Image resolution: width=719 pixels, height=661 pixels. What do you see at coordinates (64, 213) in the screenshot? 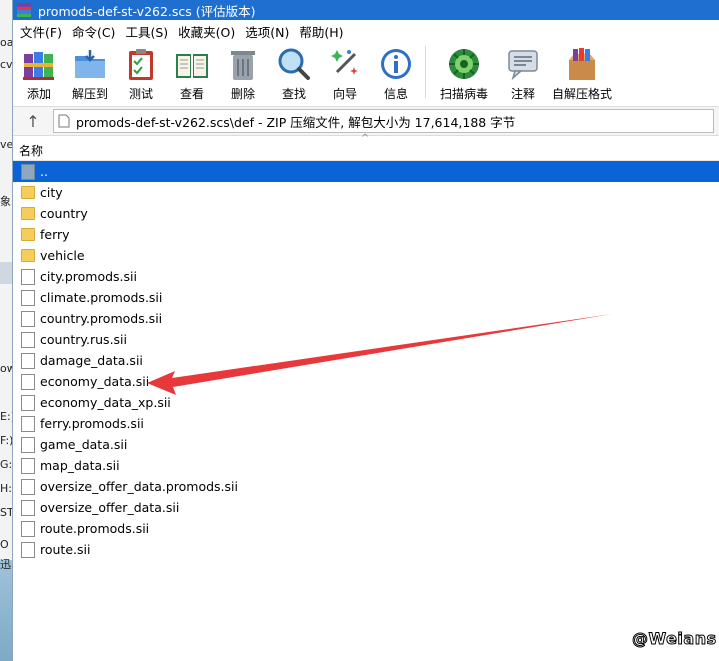
I see `item-name: country` at bounding box center [64, 213].